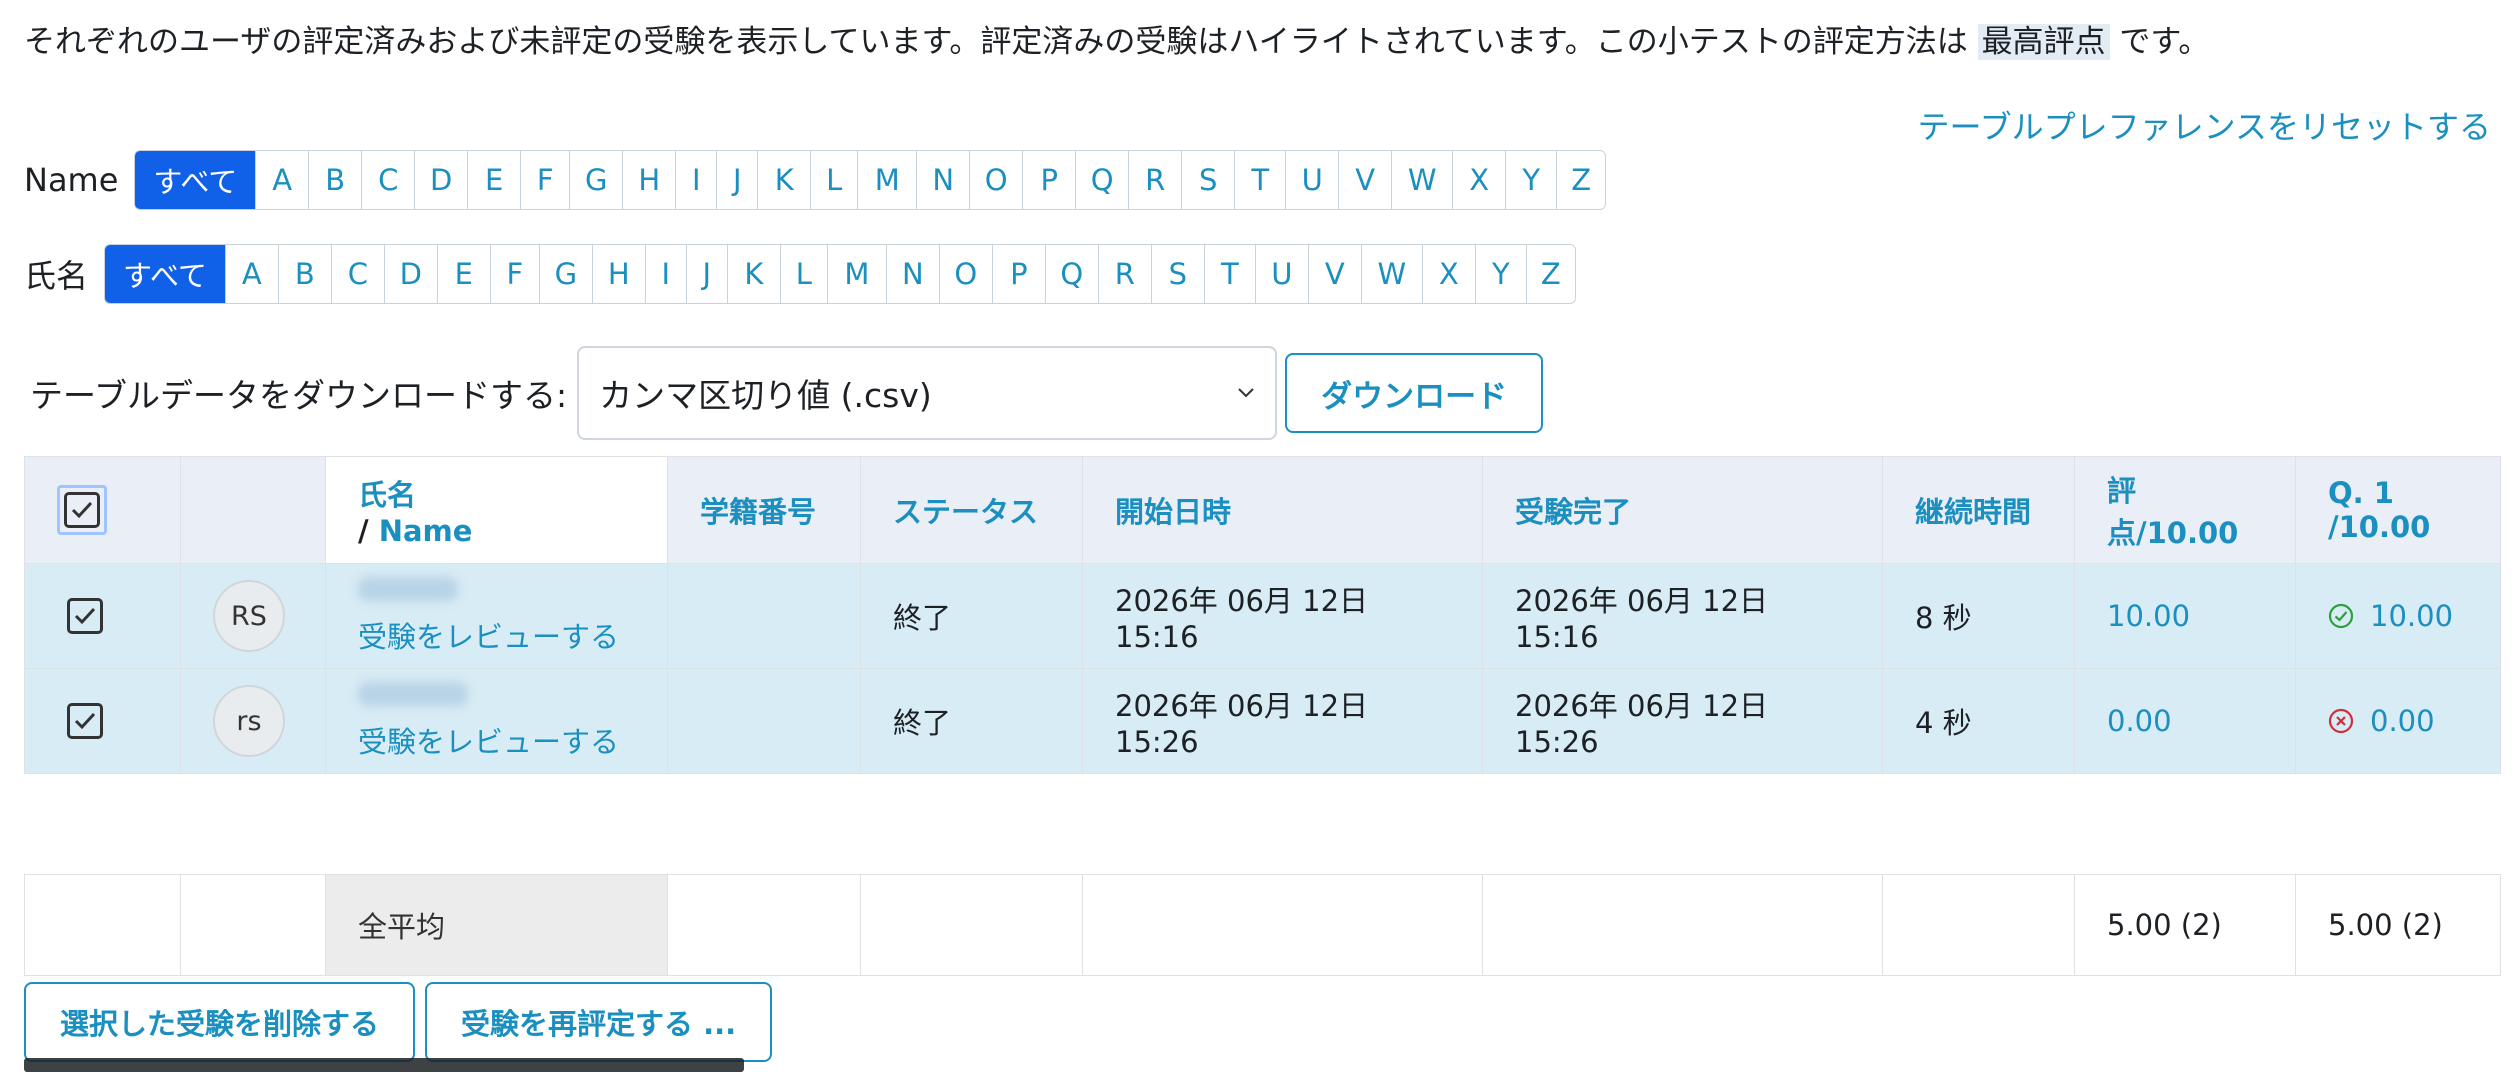 This screenshot has height=1072, width=2515. Describe the element at coordinates (357, 274) in the screenshot. I see `lastname-filter-c: C` at that location.